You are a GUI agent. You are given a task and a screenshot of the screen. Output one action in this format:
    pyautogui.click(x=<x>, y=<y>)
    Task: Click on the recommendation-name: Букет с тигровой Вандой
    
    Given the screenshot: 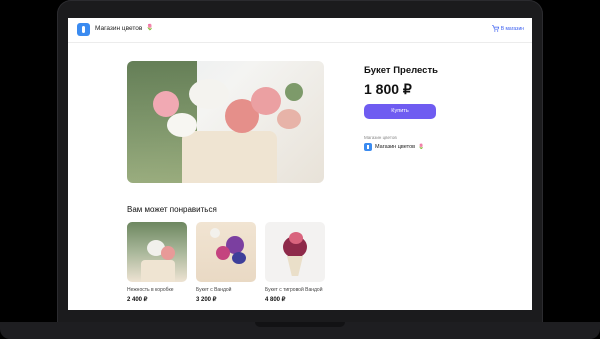 What is the action you would take?
    pyautogui.click(x=294, y=290)
    